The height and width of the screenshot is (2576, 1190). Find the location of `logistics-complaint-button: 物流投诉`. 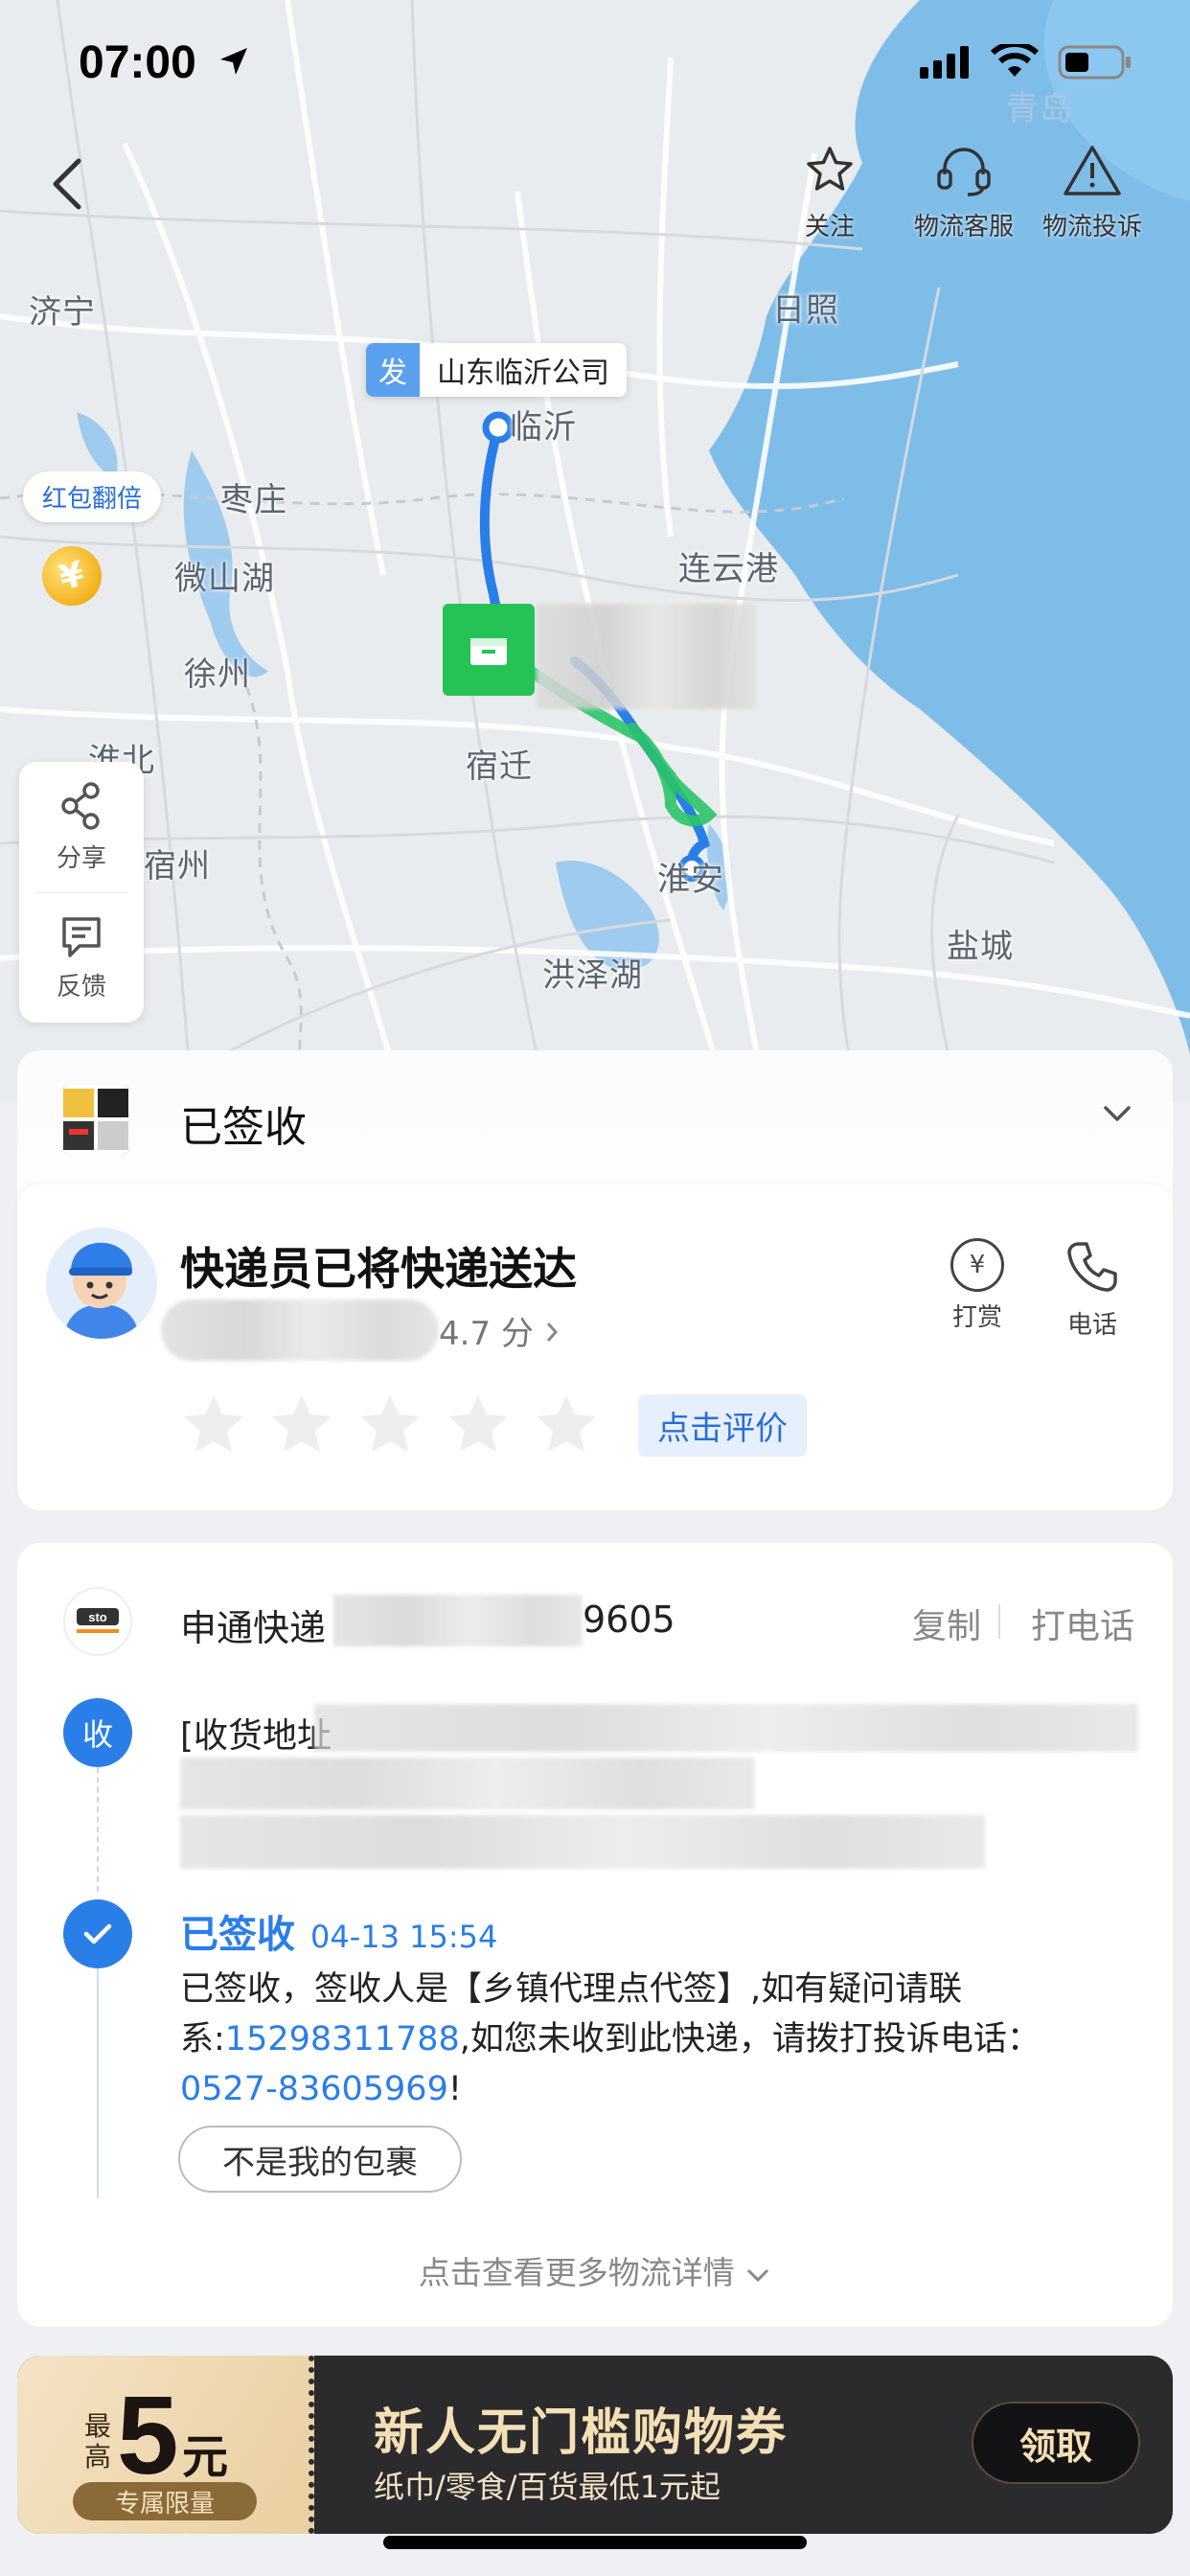

logistics-complaint-button: 物流投诉 is located at coordinates (1092, 193).